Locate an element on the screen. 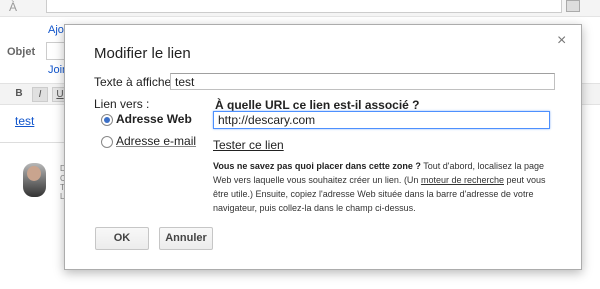  signature-divider is located at coordinates (32, 142).